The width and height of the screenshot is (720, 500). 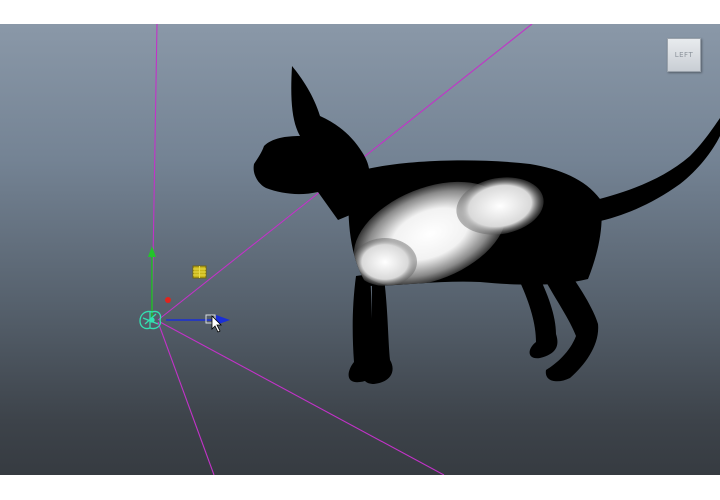 What do you see at coordinates (654, 170) in the screenshot?
I see `cat-tail` at bounding box center [654, 170].